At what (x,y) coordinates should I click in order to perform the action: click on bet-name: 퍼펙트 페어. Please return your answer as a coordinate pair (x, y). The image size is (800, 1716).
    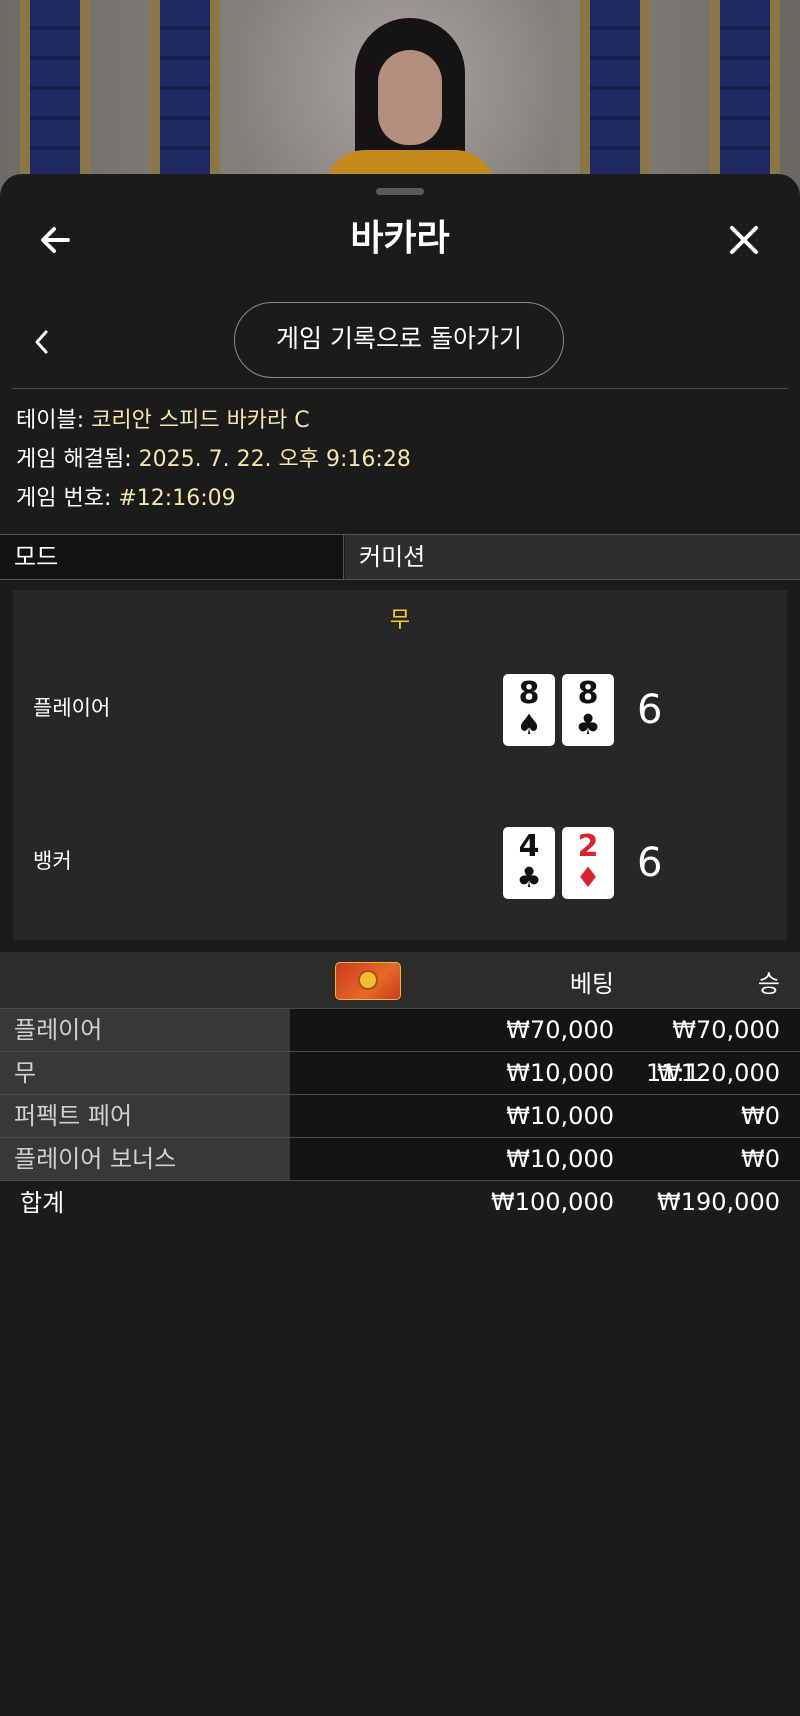
    Looking at the image, I should click on (145, 1116).